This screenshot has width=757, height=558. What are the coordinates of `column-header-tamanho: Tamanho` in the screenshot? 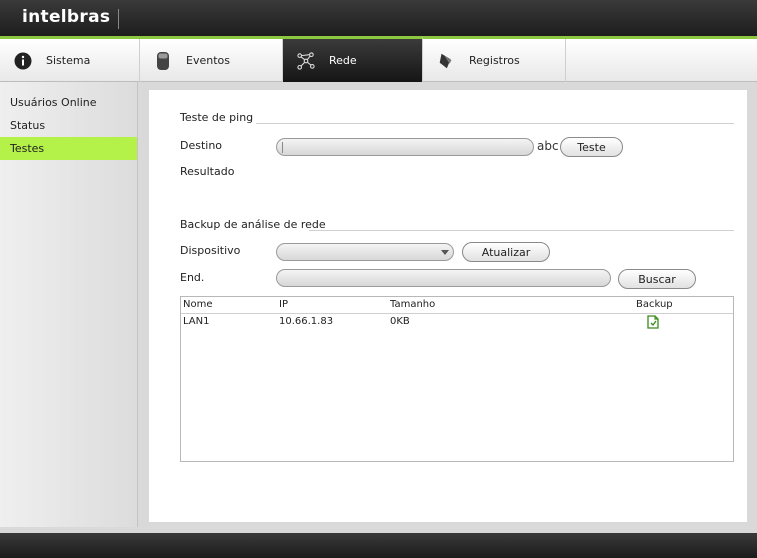 It's located at (412, 304).